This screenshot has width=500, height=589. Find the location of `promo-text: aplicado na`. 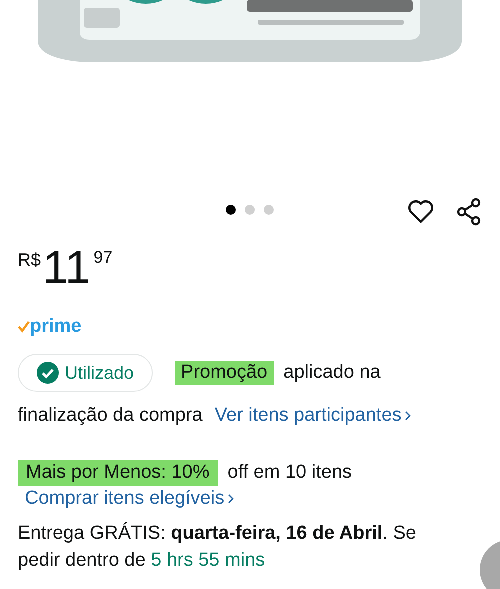

promo-text: aplicado na is located at coordinates (332, 373).